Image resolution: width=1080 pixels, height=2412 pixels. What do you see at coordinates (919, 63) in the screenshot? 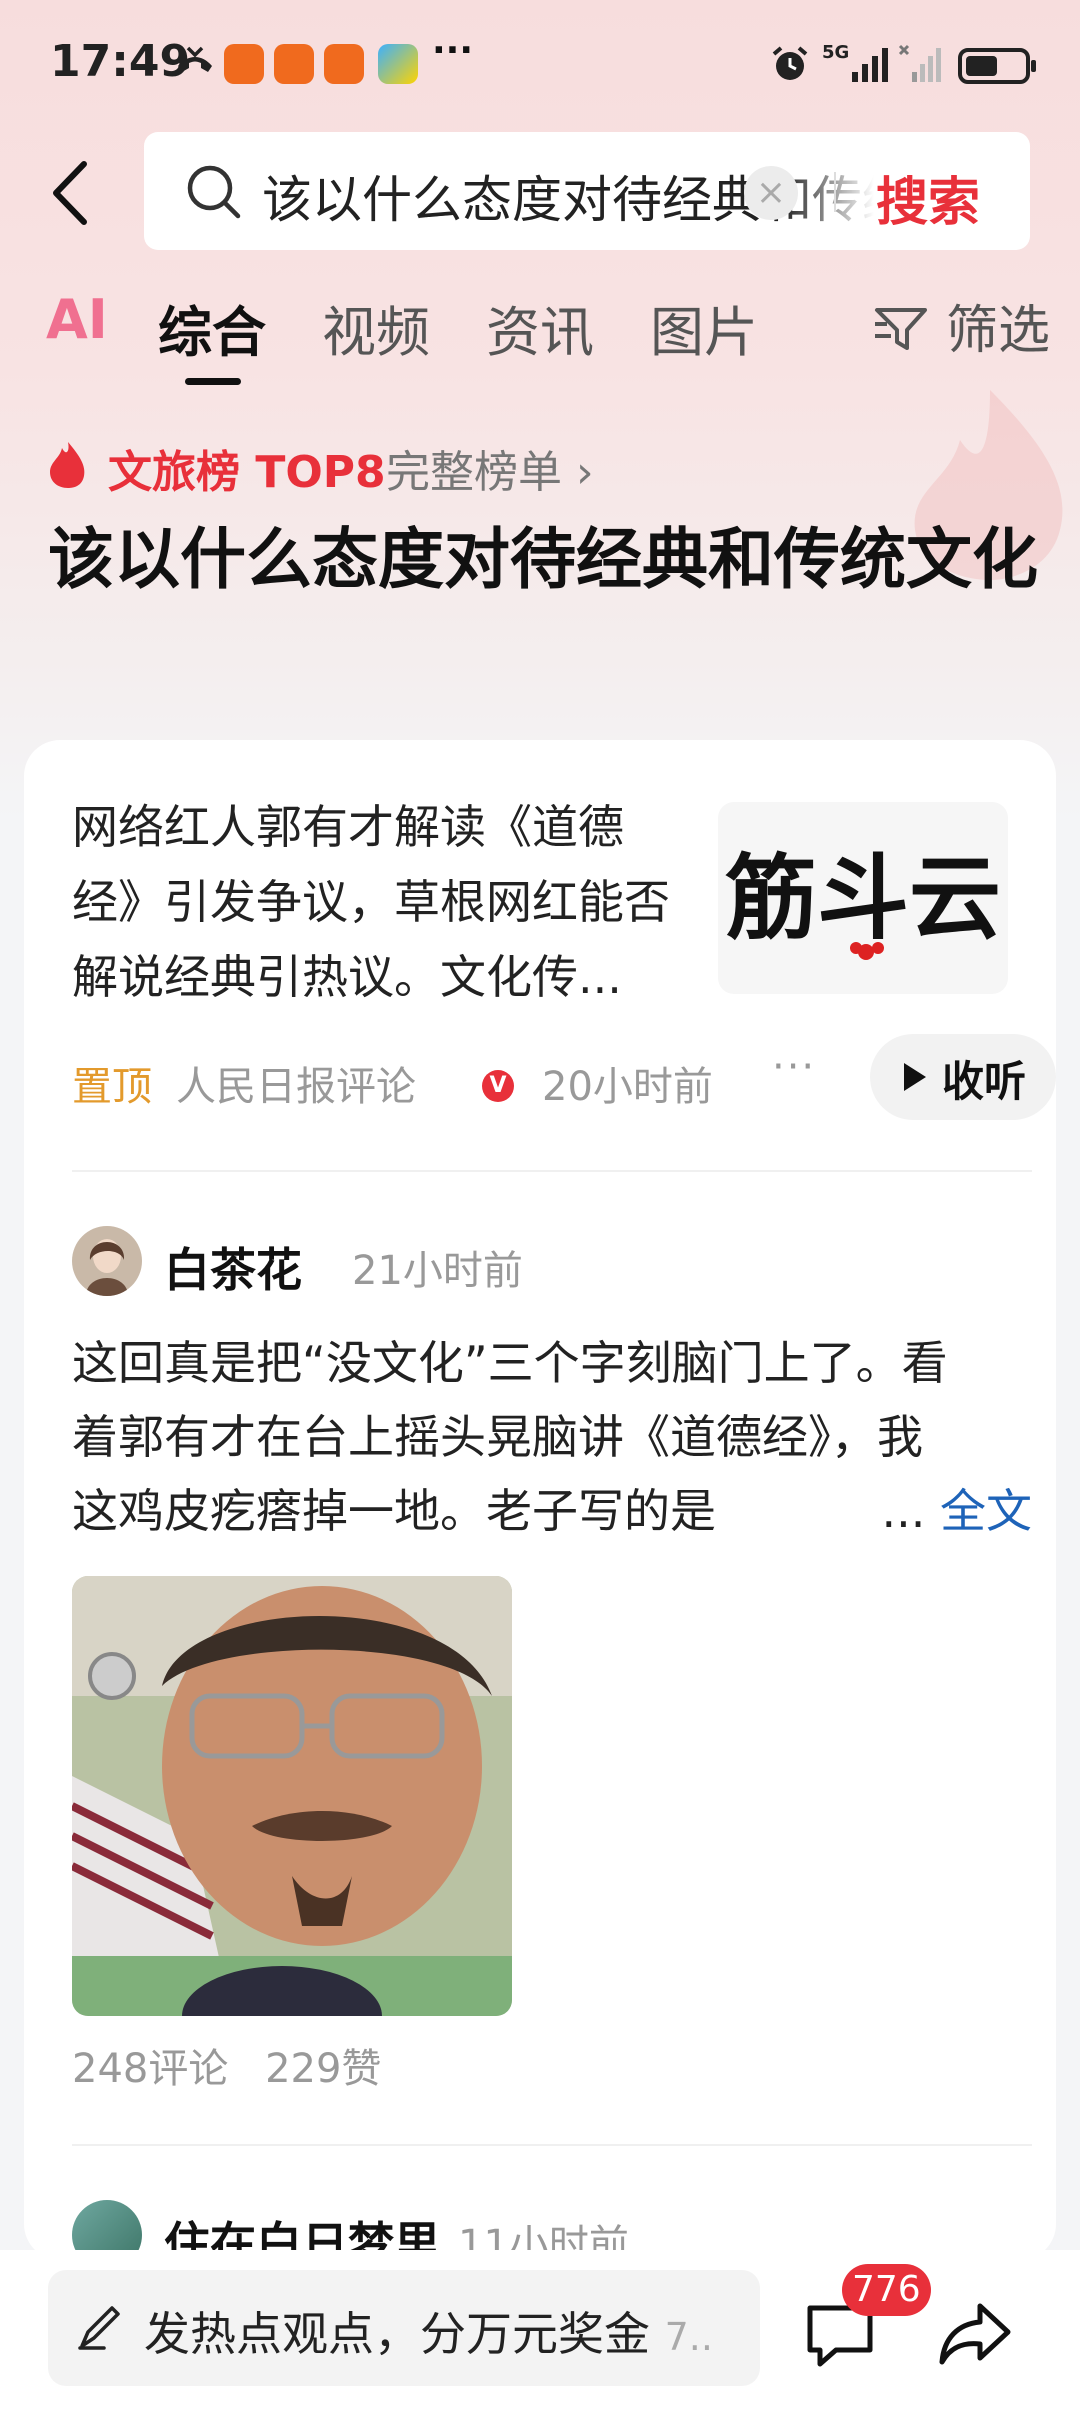
I see `signal-weak-icon` at bounding box center [919, 63].